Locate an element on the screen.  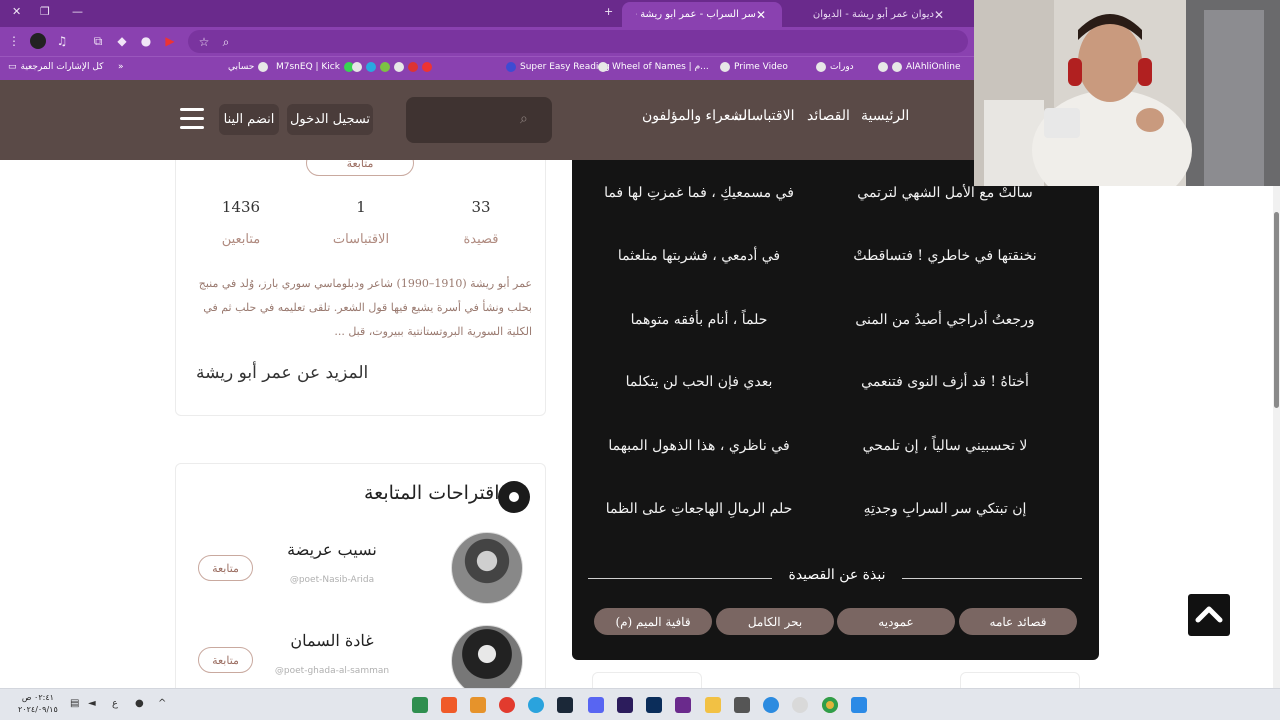
new-tab-icon: + is located at coordinates (608, 11).